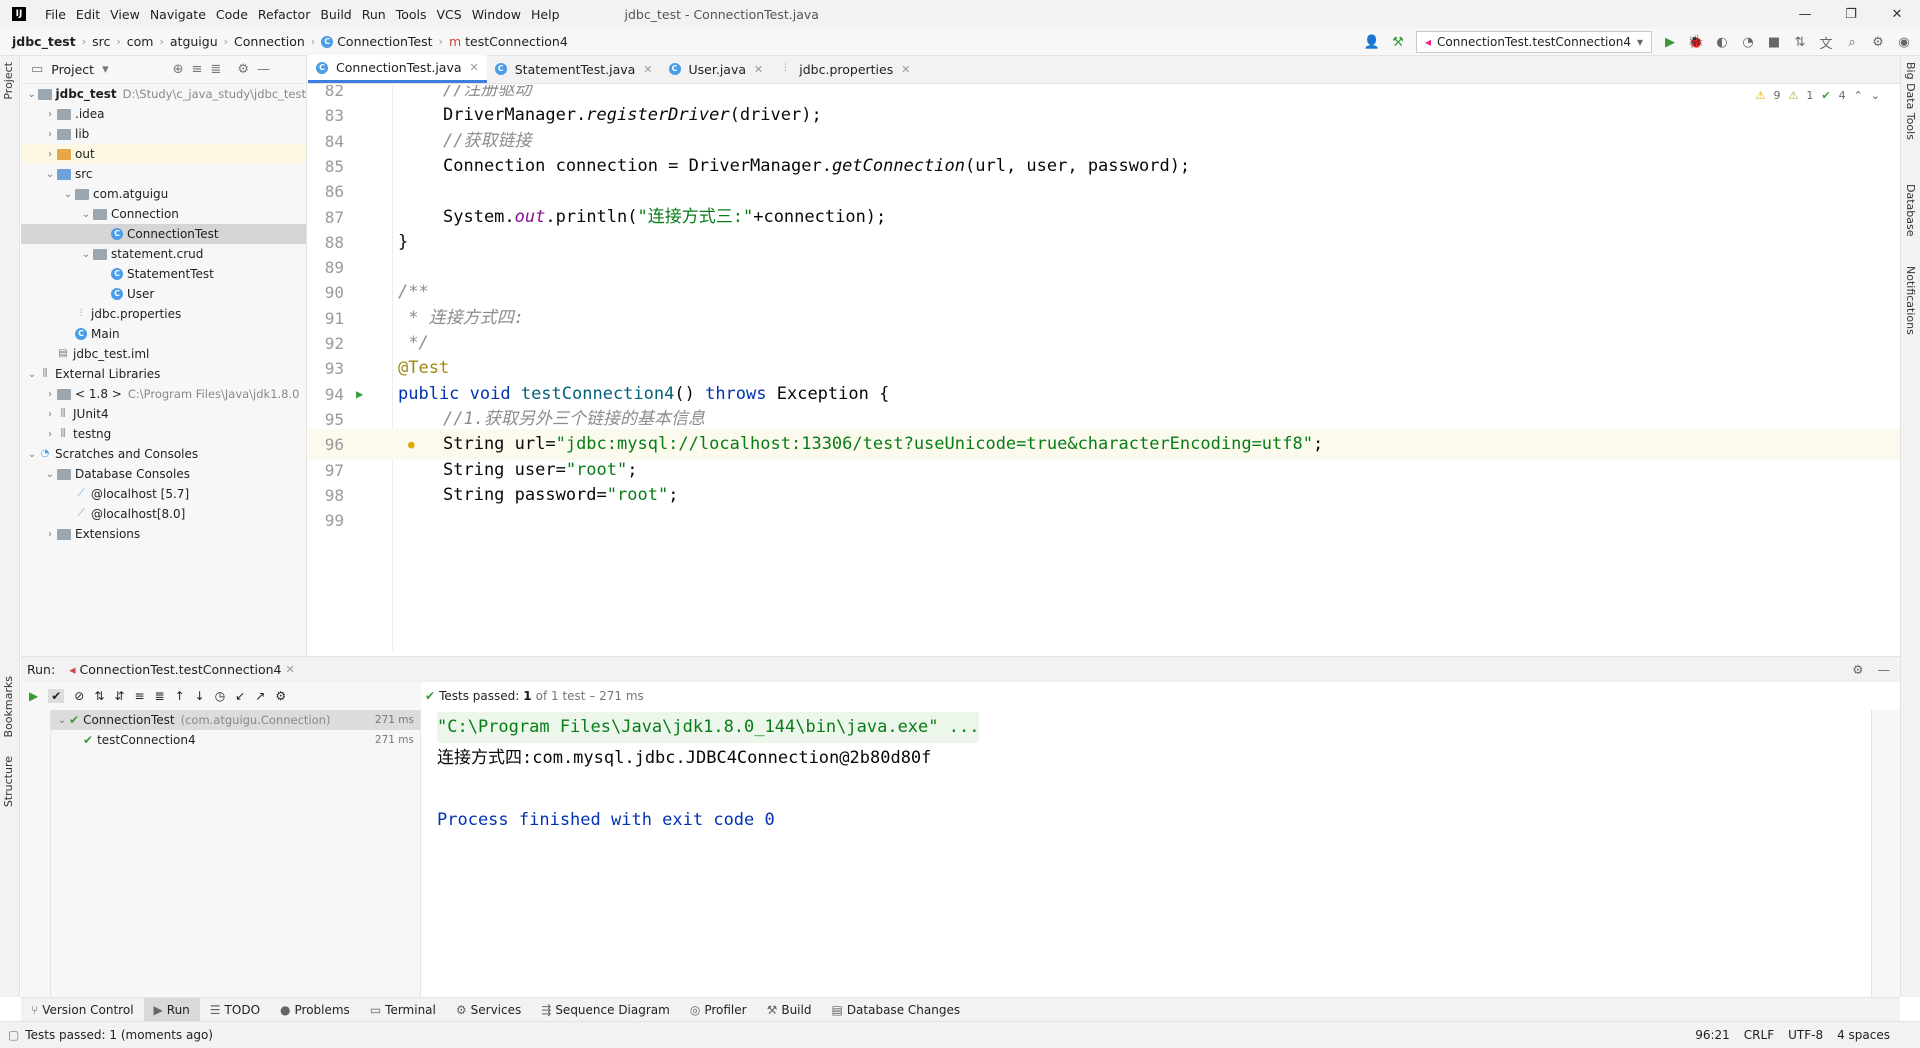  What do you see at coordinates (508, 41) in the screenshot?
I see `breadcrumb-method: m testConnection4` at bounding box center [508, 41].